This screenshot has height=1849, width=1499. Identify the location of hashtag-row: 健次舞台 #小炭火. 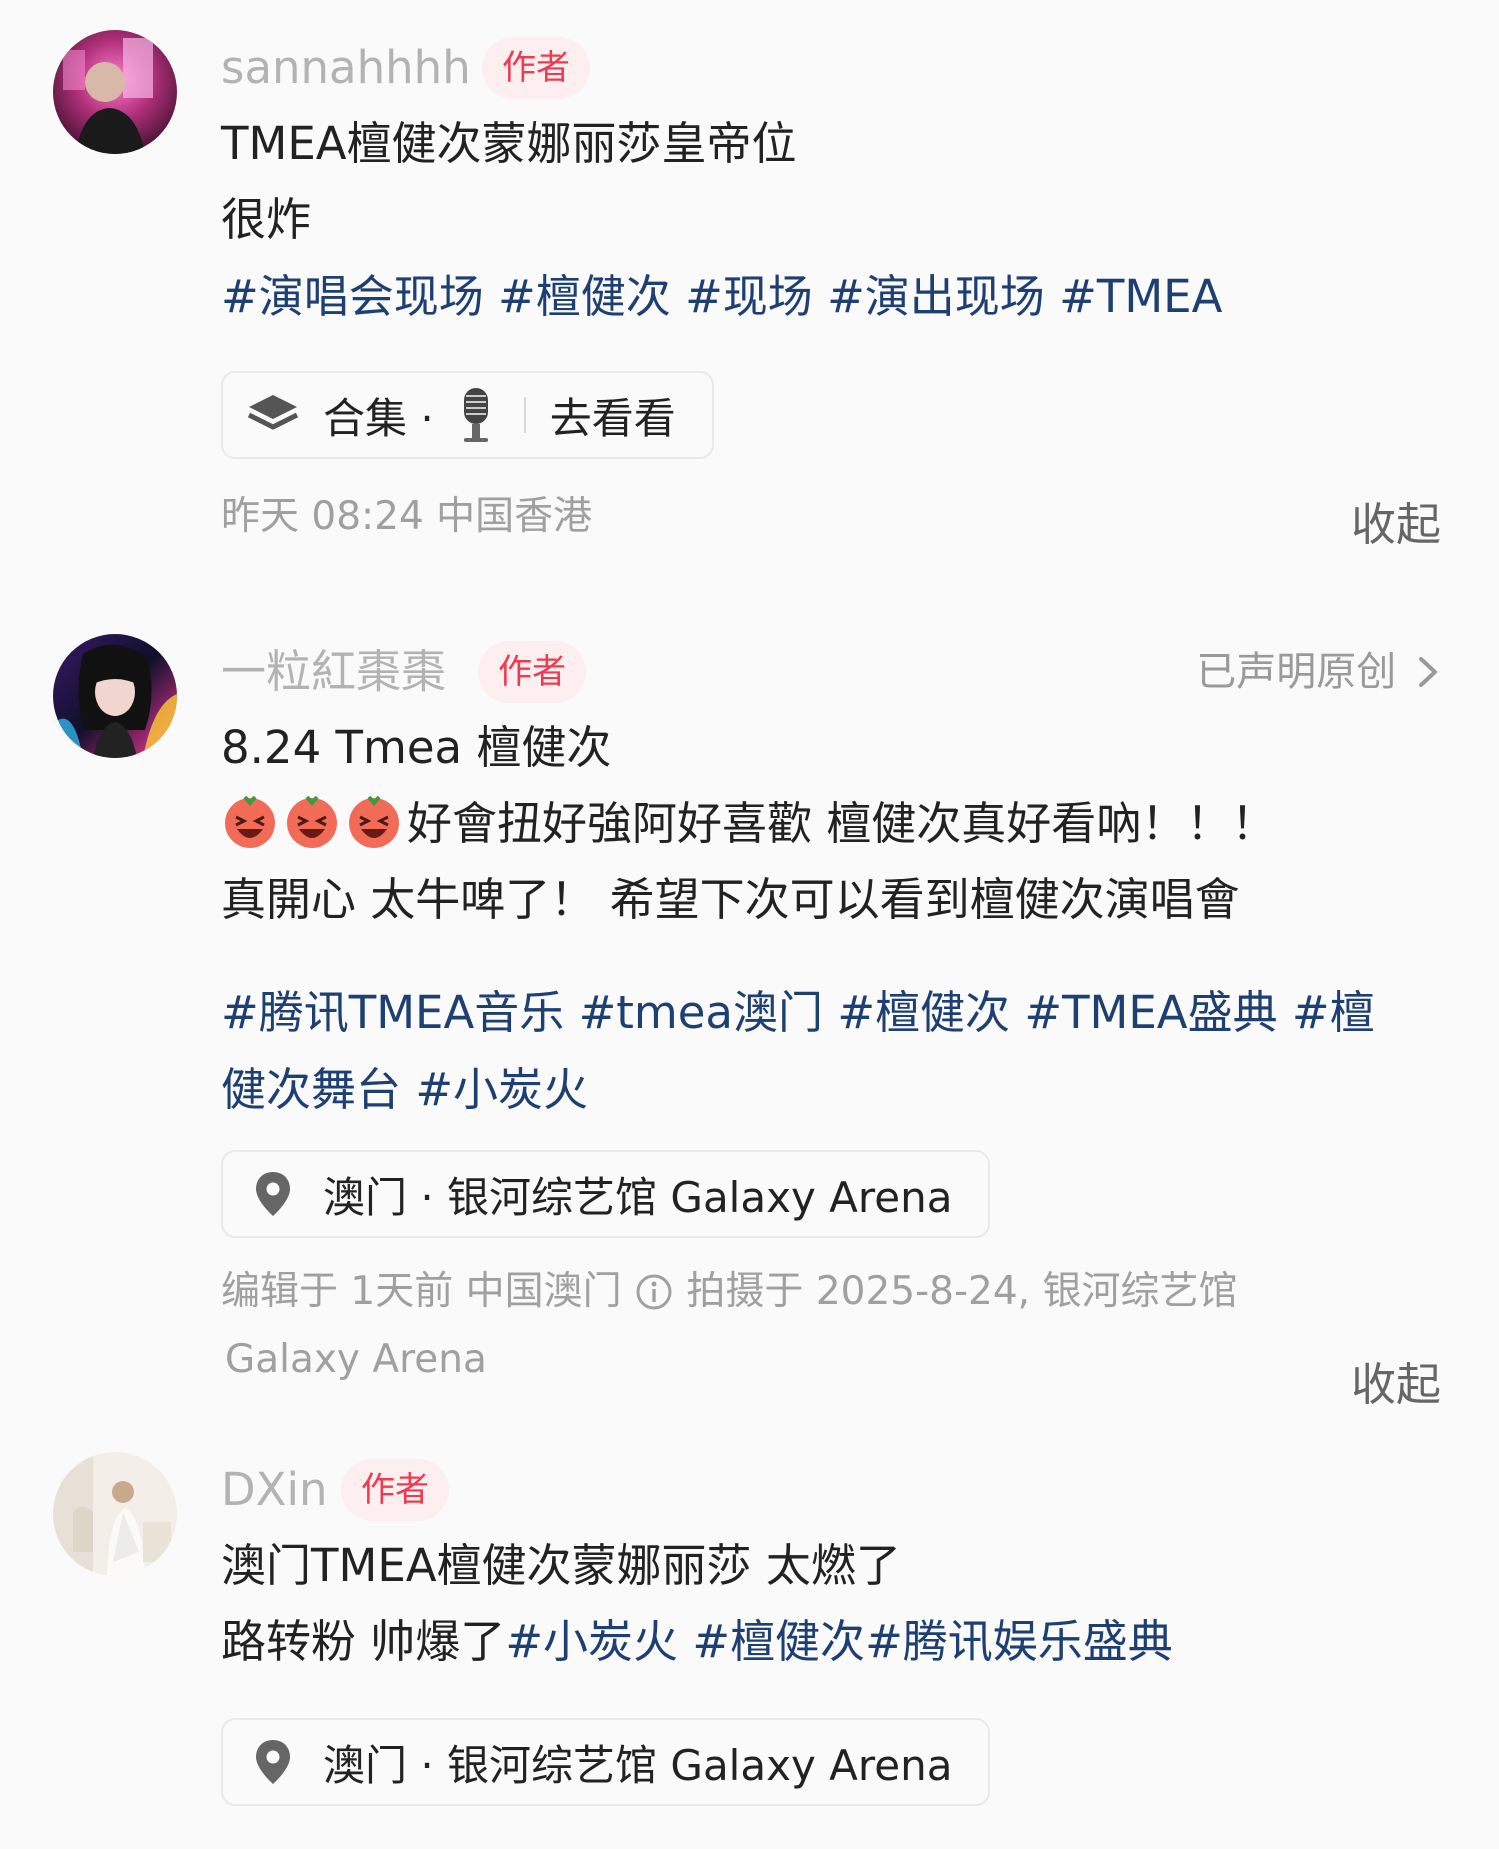
(831, 1089).